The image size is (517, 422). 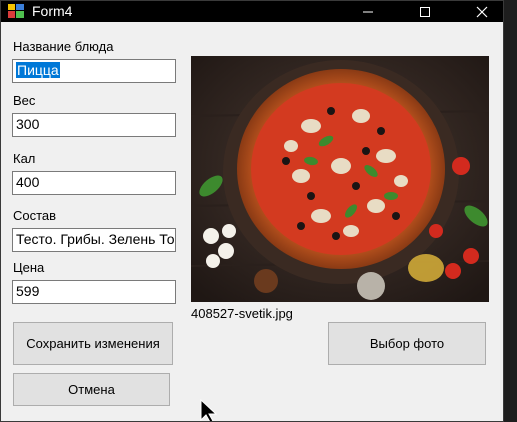 What do you see at coordinates (94, 125) in the screenshot?
I see `weight-field: 300` at bounding box center [94, 125].